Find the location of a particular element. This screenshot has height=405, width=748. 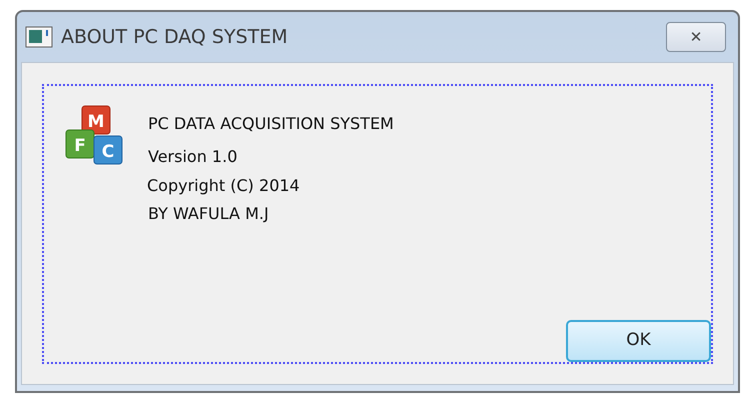

about-text: BY WAFULA M.J is located at coordinates (209, 214).